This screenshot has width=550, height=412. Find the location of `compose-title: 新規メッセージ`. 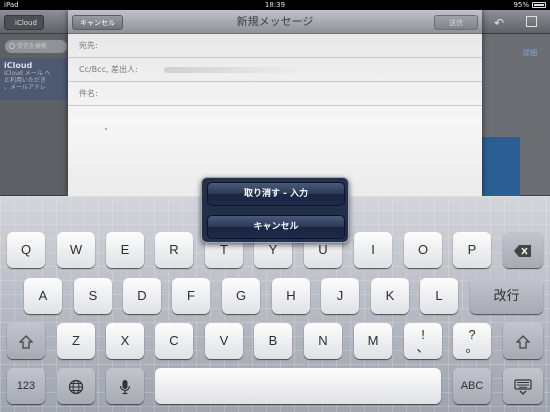

compose-title: 新規メッセージ is located at coordinates (275, 21).